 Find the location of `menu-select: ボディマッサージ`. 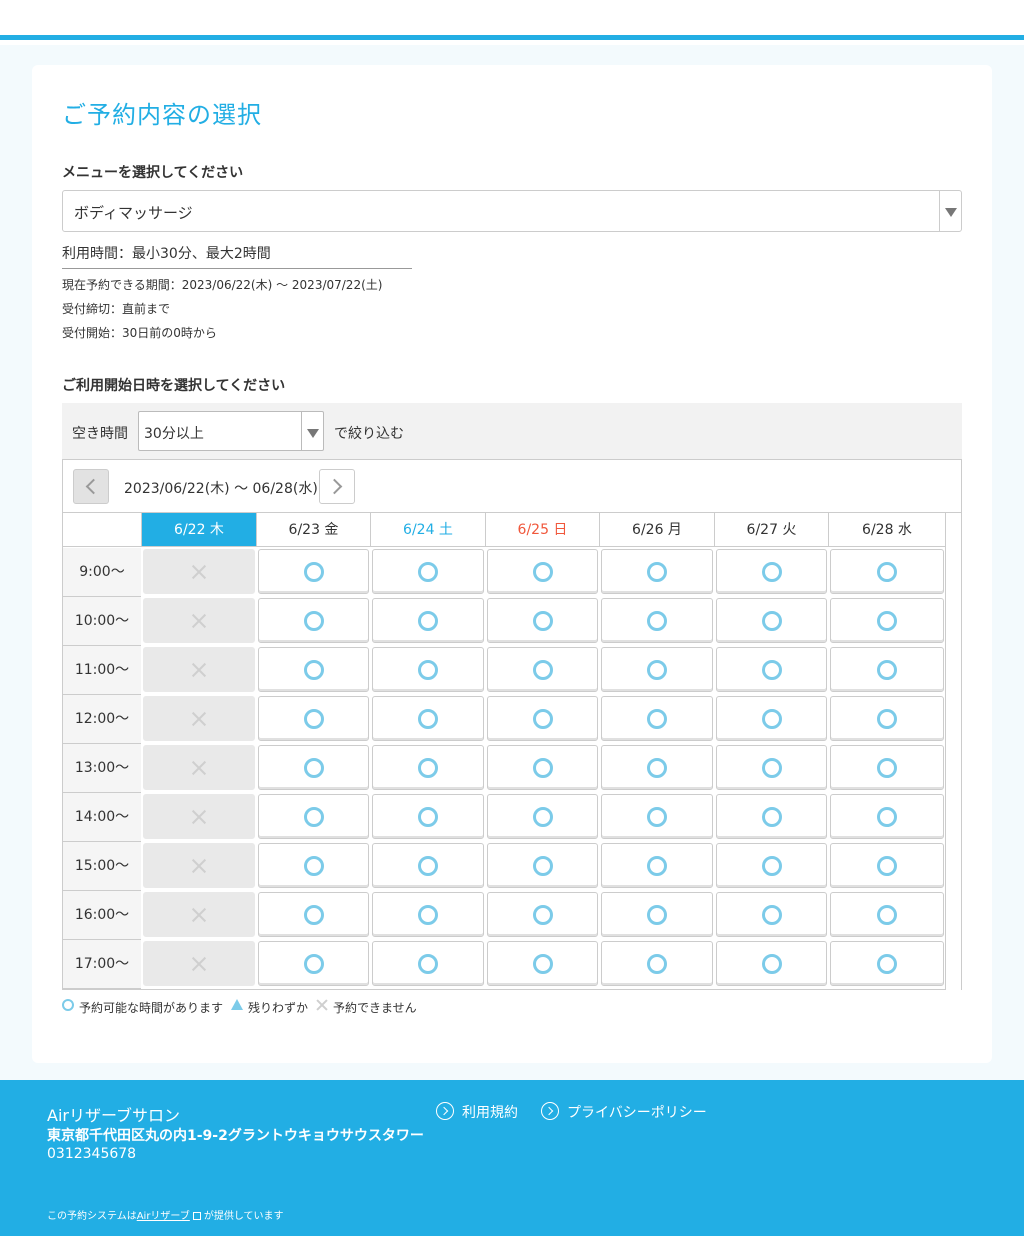

menu-select: ボディマッサージ is located at coordinates (512, 211).